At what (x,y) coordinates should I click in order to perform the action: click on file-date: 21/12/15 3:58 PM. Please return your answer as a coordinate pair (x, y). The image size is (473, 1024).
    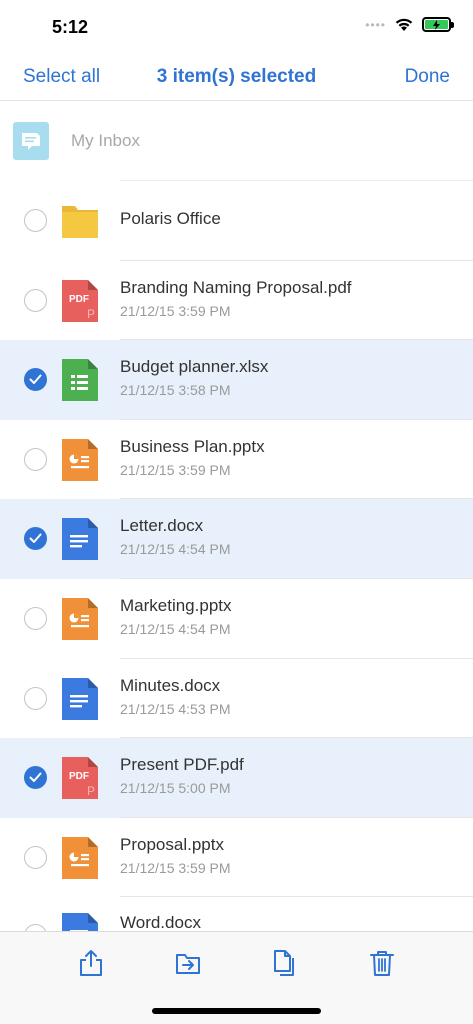
    Looking at the image, I should click on (175, 390).